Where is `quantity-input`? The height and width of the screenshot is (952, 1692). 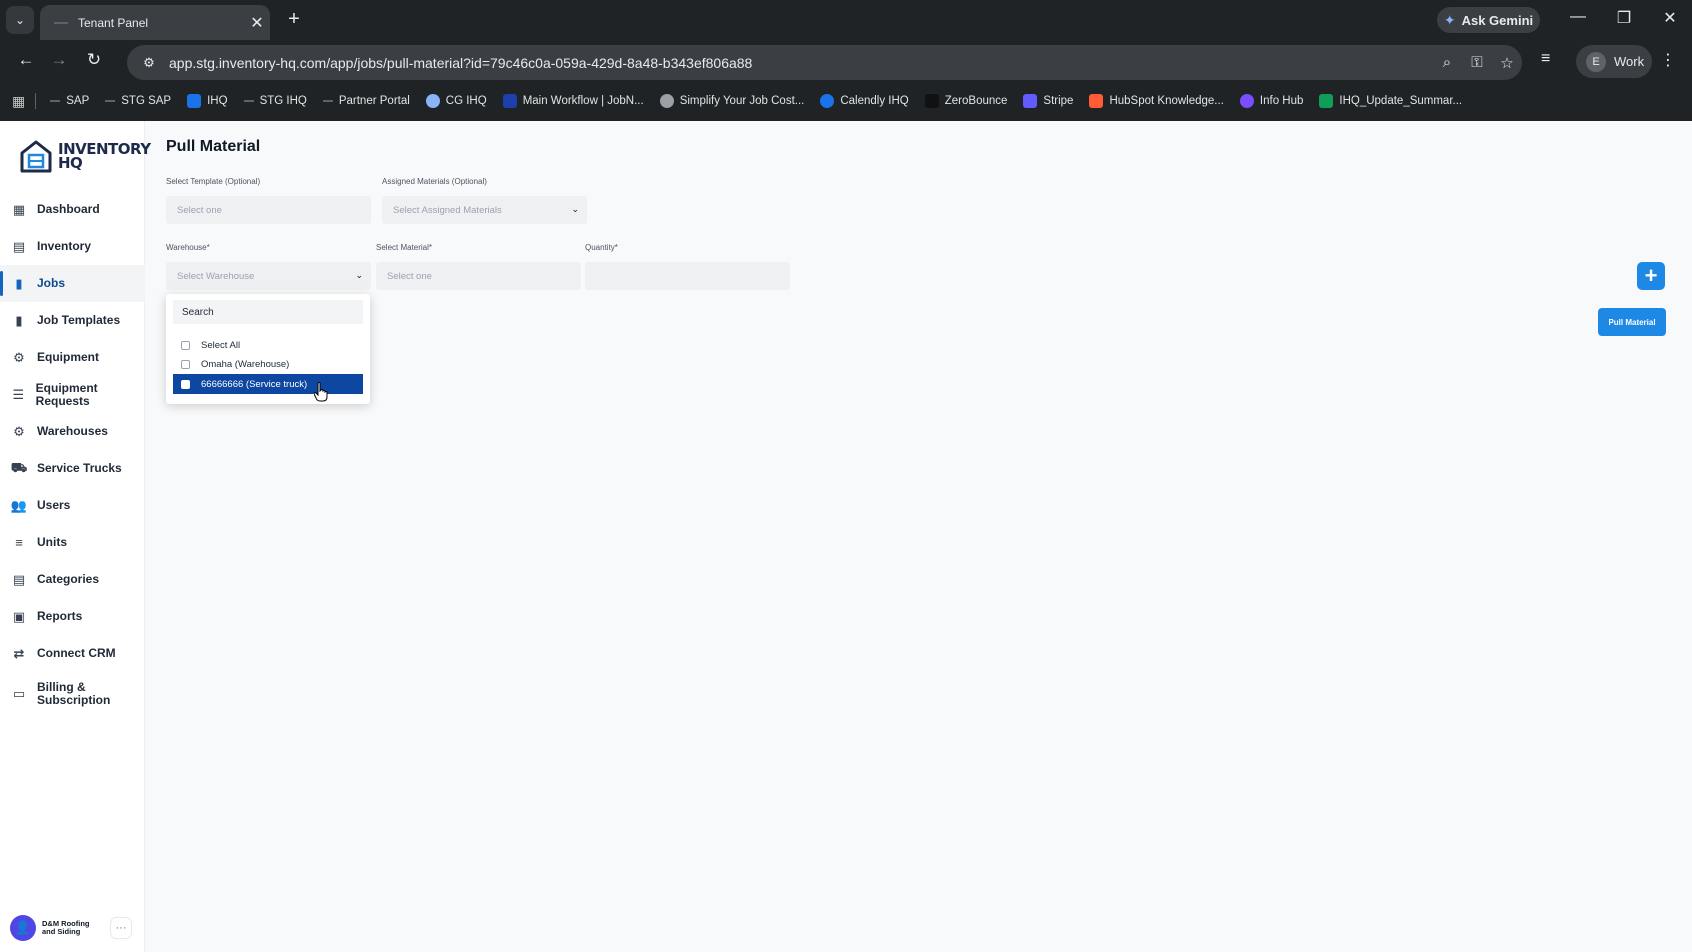
quantity-input is located at coordinates (687, 276).